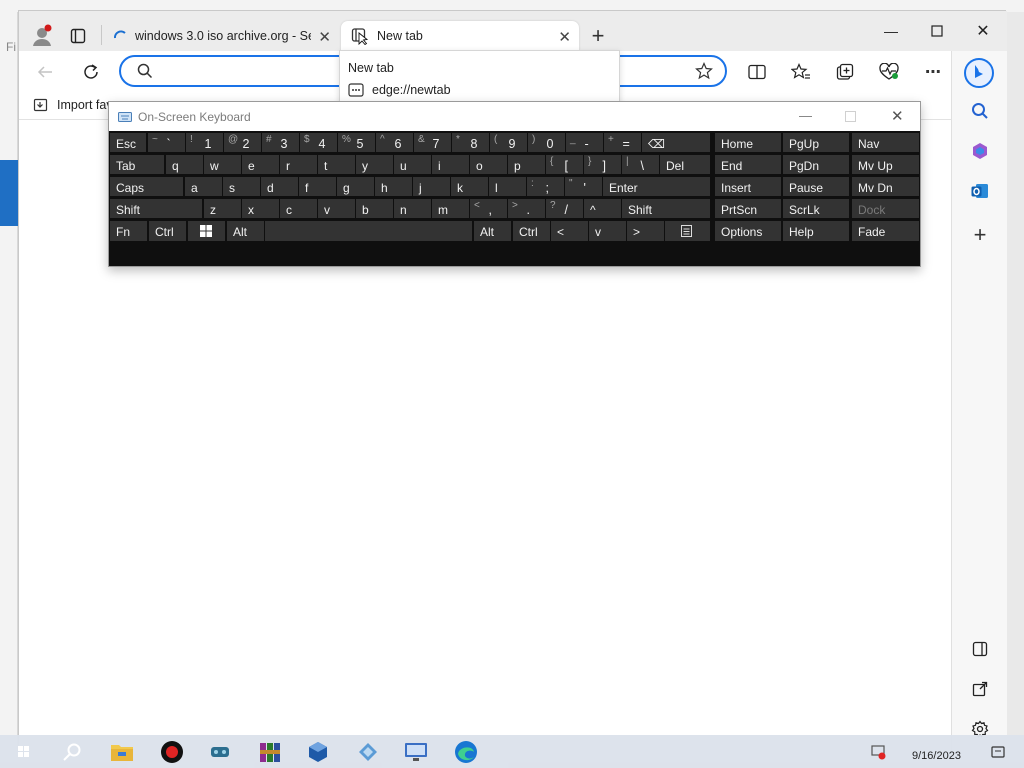 The height and width of the screenshot is (768, 1024). I want to click on osk-key-1-2: ! 1, so click(204, 142).